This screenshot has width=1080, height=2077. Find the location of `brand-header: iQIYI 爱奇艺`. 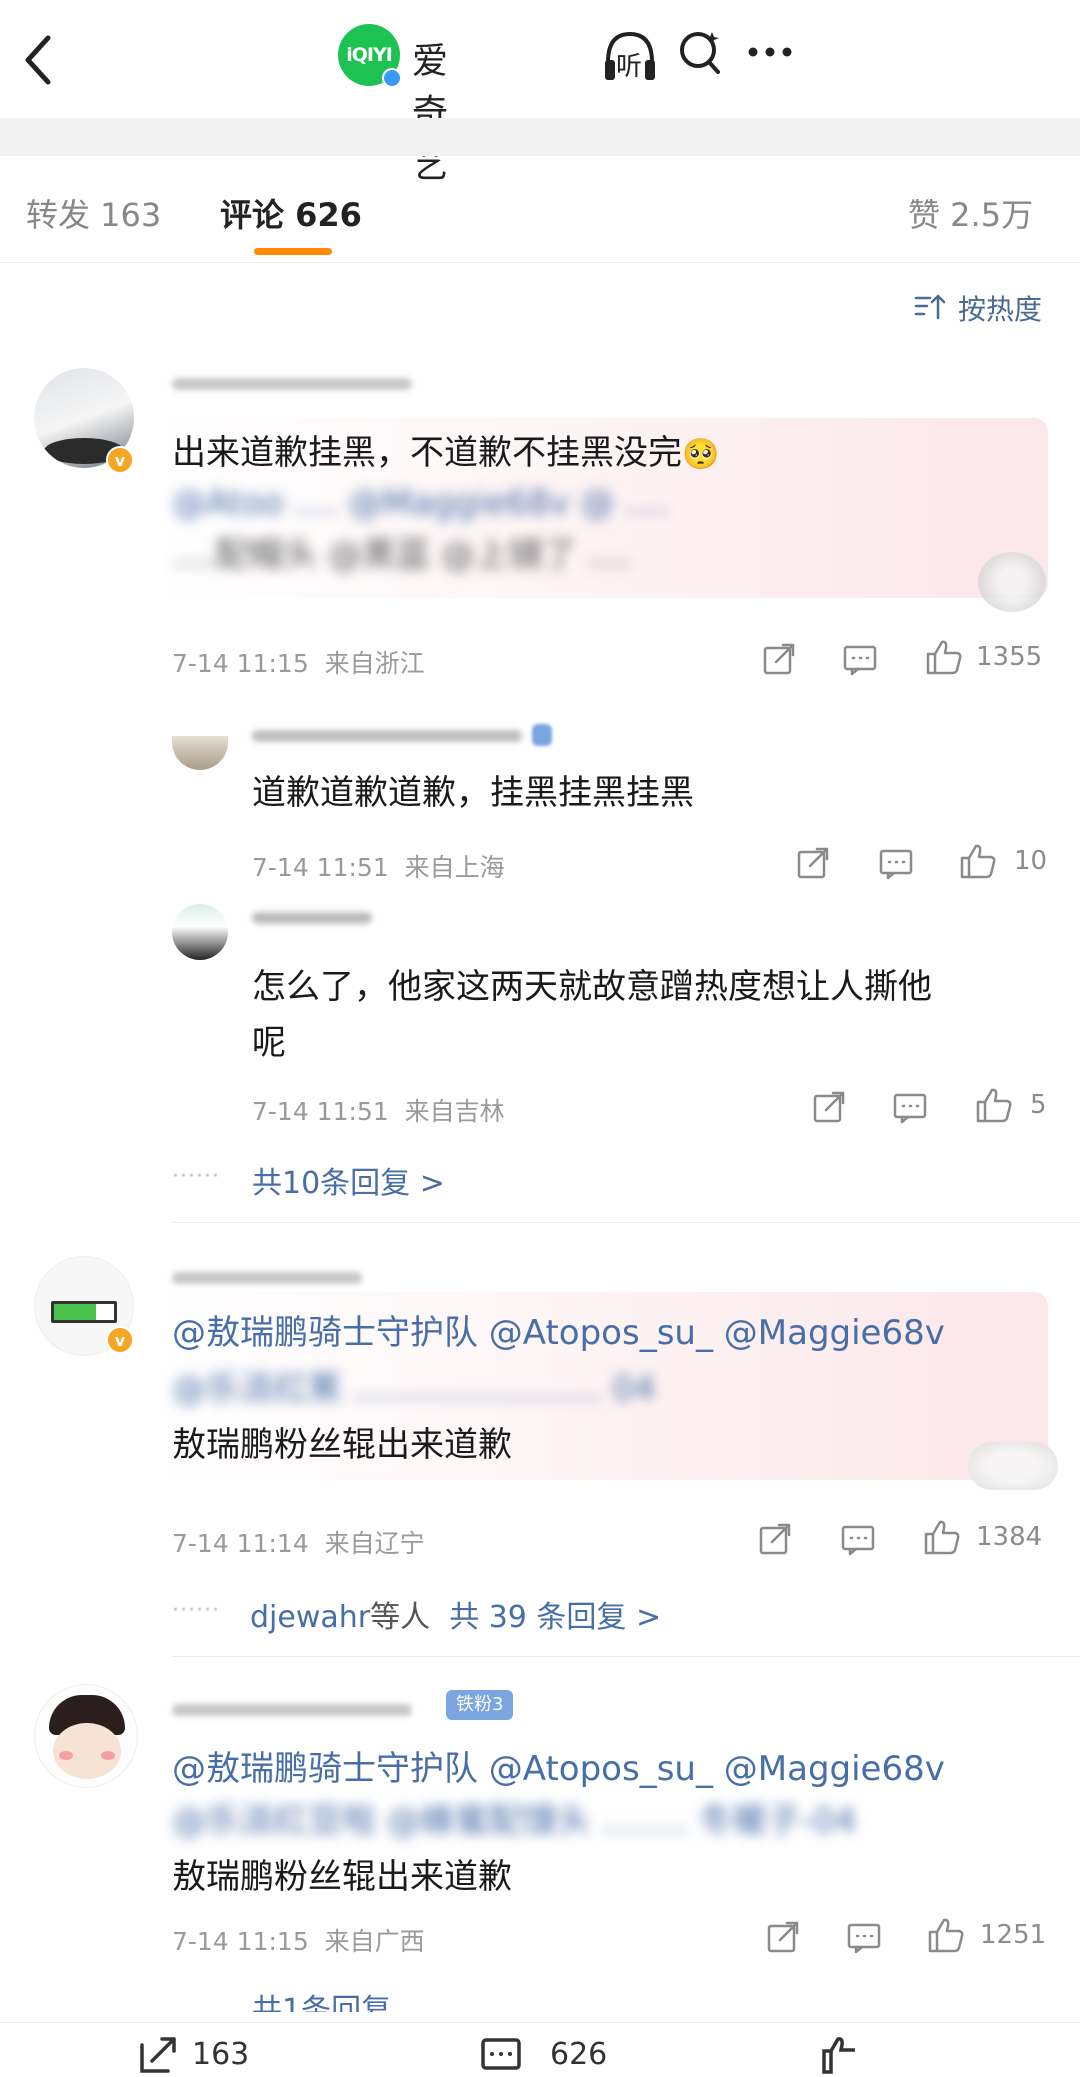

brand-header: iQIYI 爱奇艺 is located at coordinates (408, 105).